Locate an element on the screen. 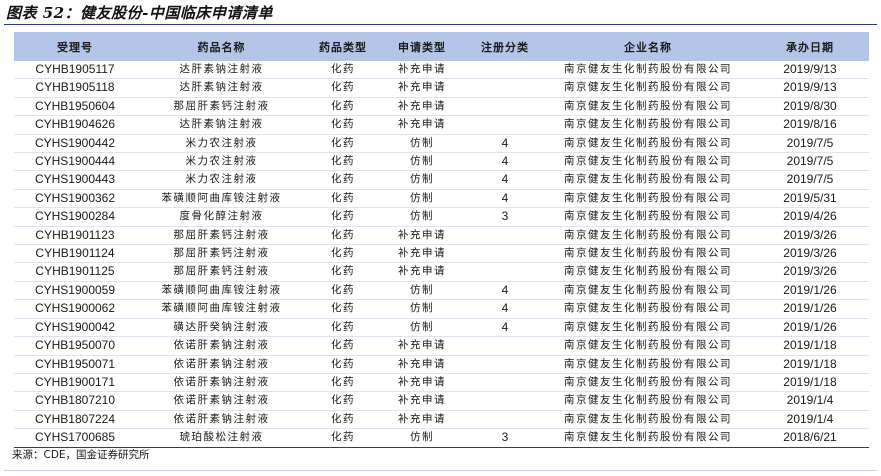 The image size is (881, 476). cell-acceptance-date: 2019/4/26 is located at coordinates (810, 217).